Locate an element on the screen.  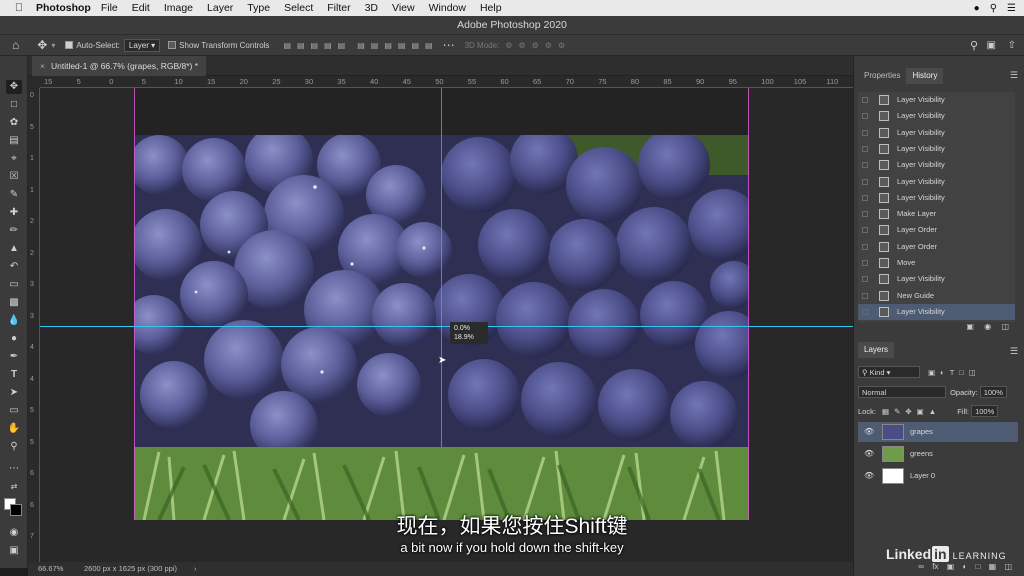
menu-filter: Filter is located at coordinates (338, 8).